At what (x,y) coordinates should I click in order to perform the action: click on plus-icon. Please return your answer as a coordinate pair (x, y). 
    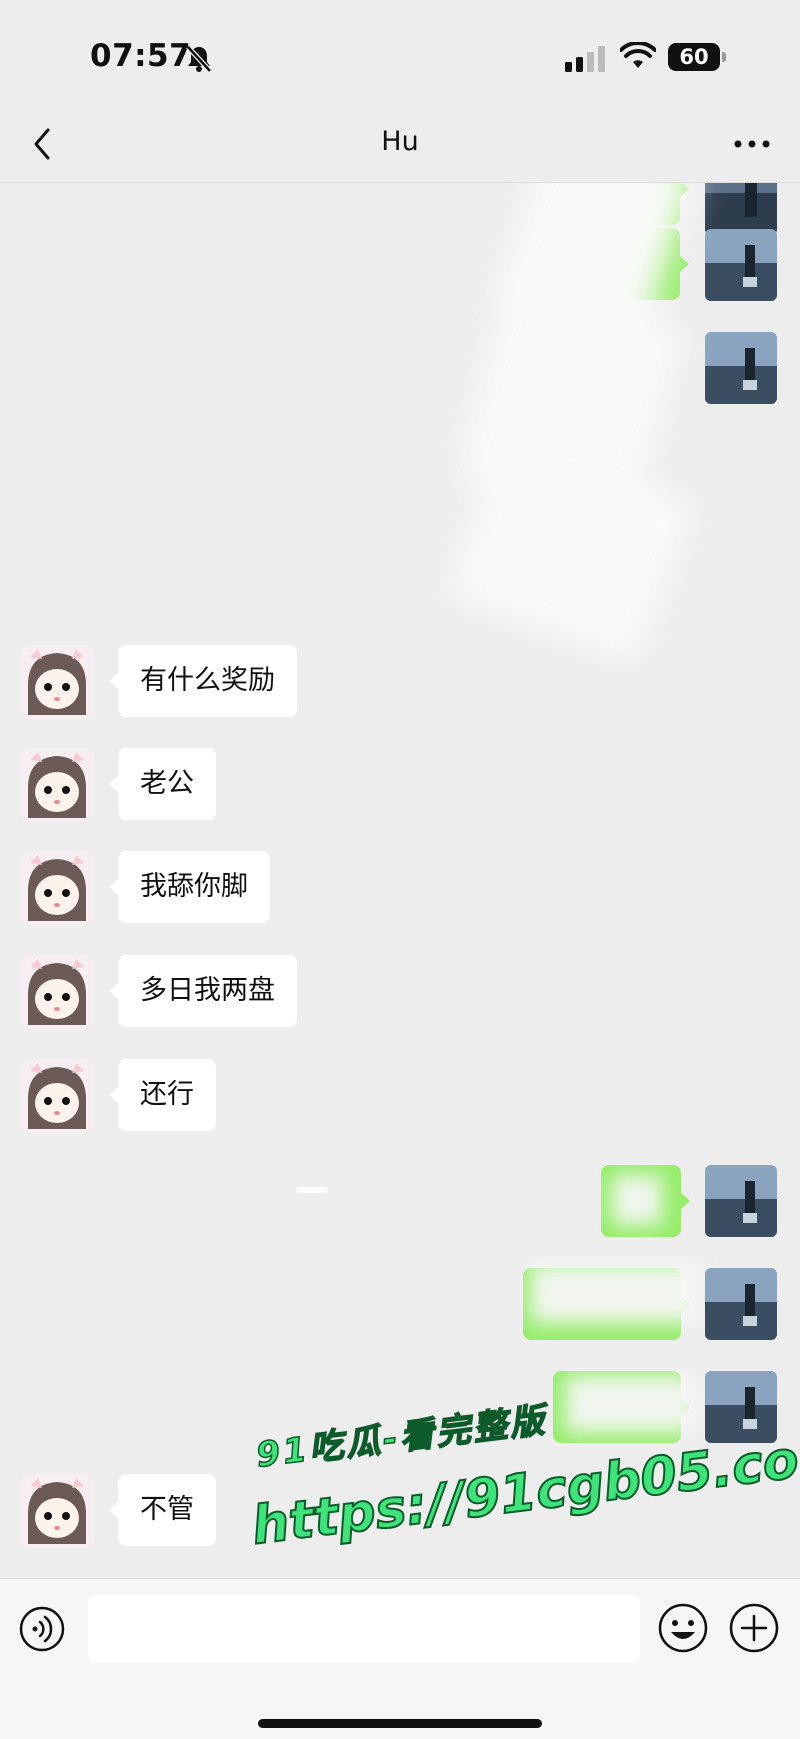
    Looking at the image, I should click on (754, 1628).